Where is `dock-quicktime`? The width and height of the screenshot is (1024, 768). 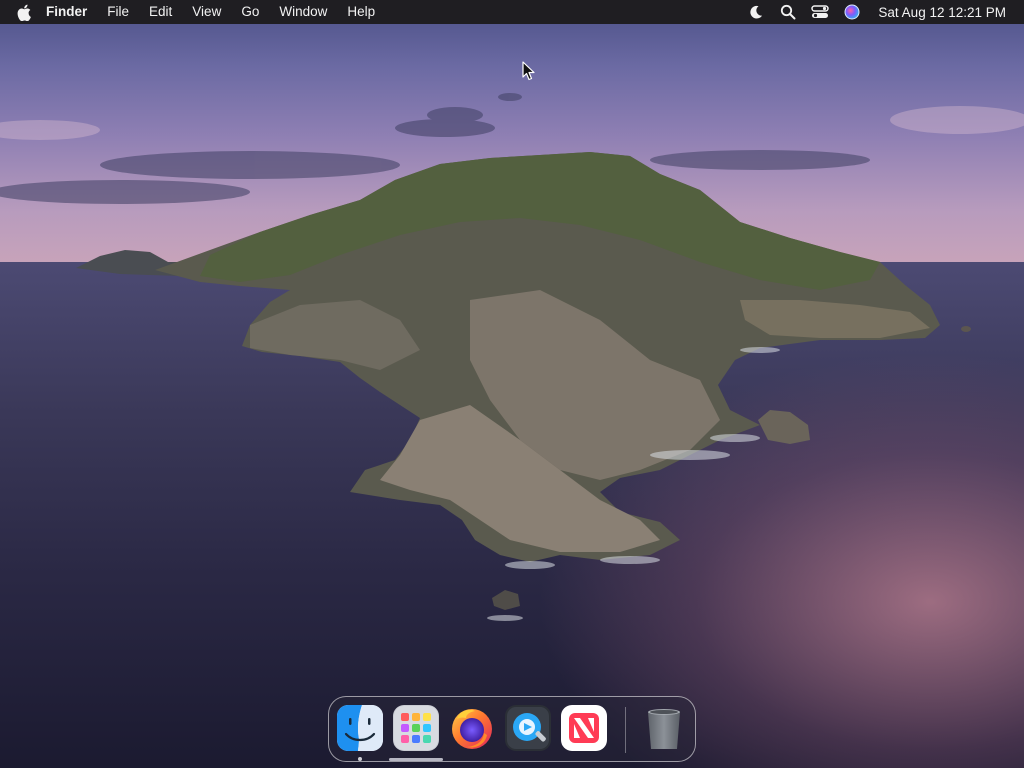
dock-quicktime is located at coordinates (528, 728).